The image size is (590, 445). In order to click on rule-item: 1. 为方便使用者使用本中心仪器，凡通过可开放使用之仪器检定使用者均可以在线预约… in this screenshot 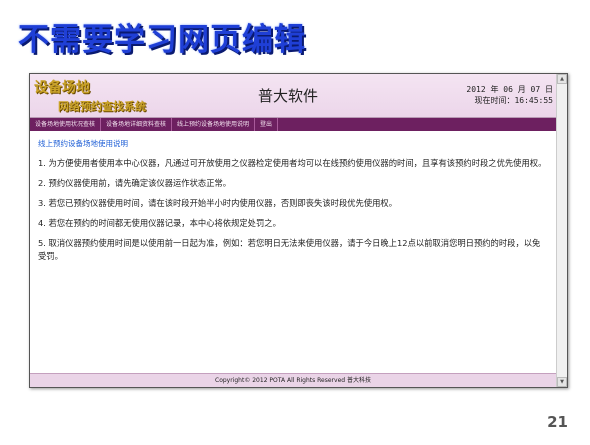, I will do `click(292, 163)`.